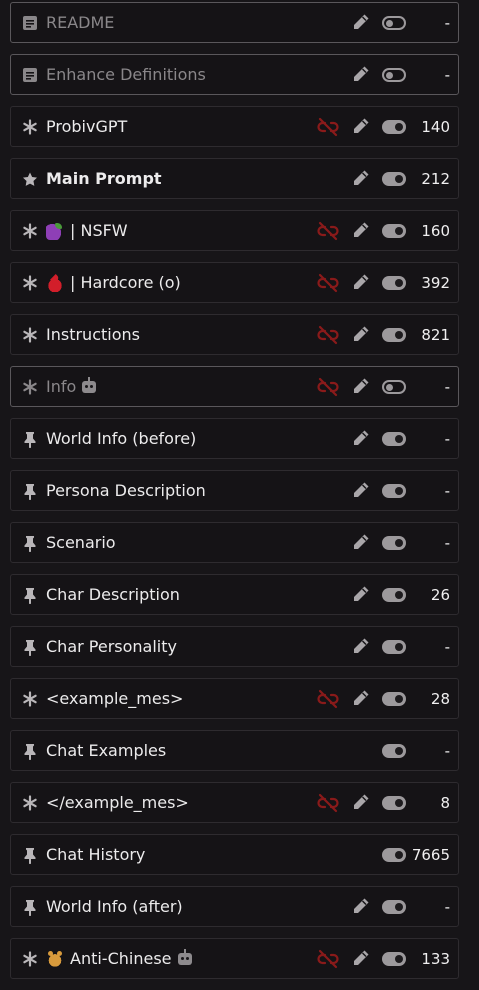 This screenshot has height=990, width=479. What do you see at coordinates (117, 802) in the screenshot?
I see `prompt-name: </example_mes>` at bounding box center [117, 802].